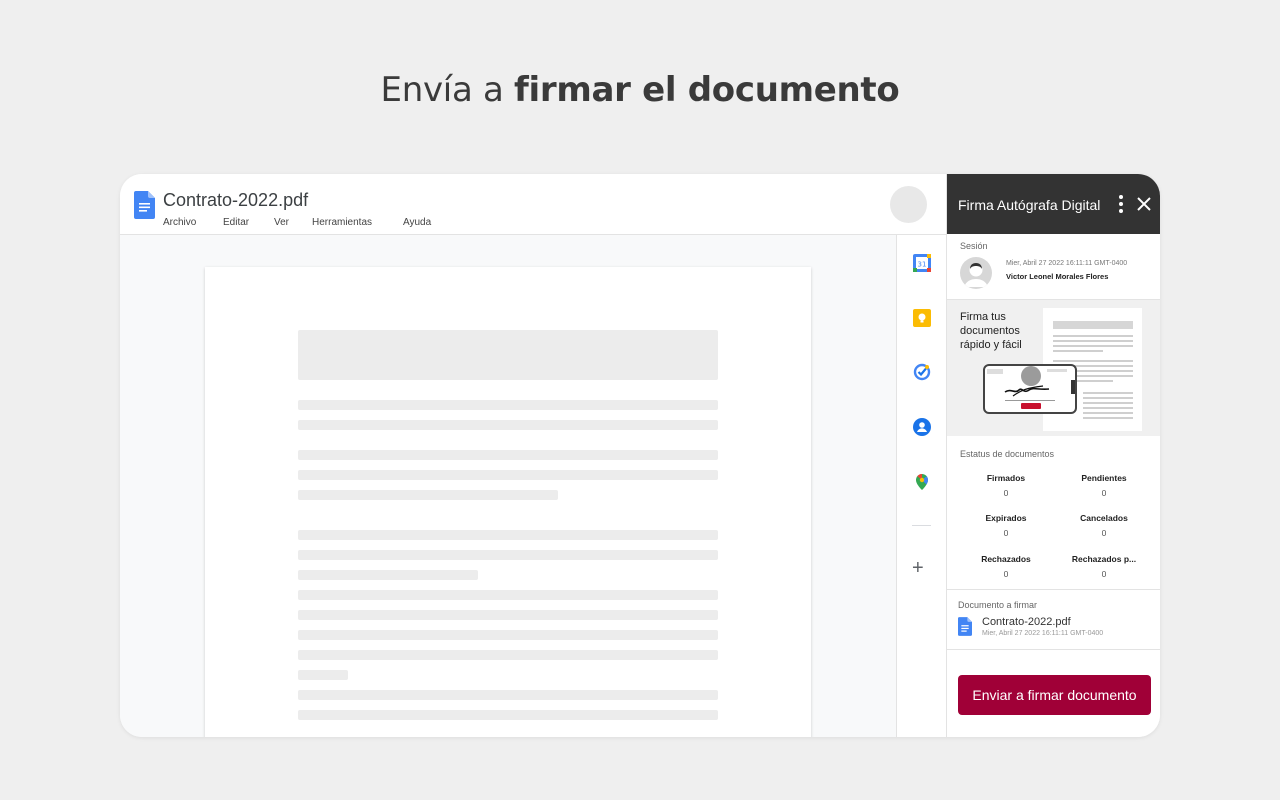 The height and width of the screenshot is (800, 1280). I want to click on promo-text: Firma tus documentos rápido y fácil, so click(991, 331).